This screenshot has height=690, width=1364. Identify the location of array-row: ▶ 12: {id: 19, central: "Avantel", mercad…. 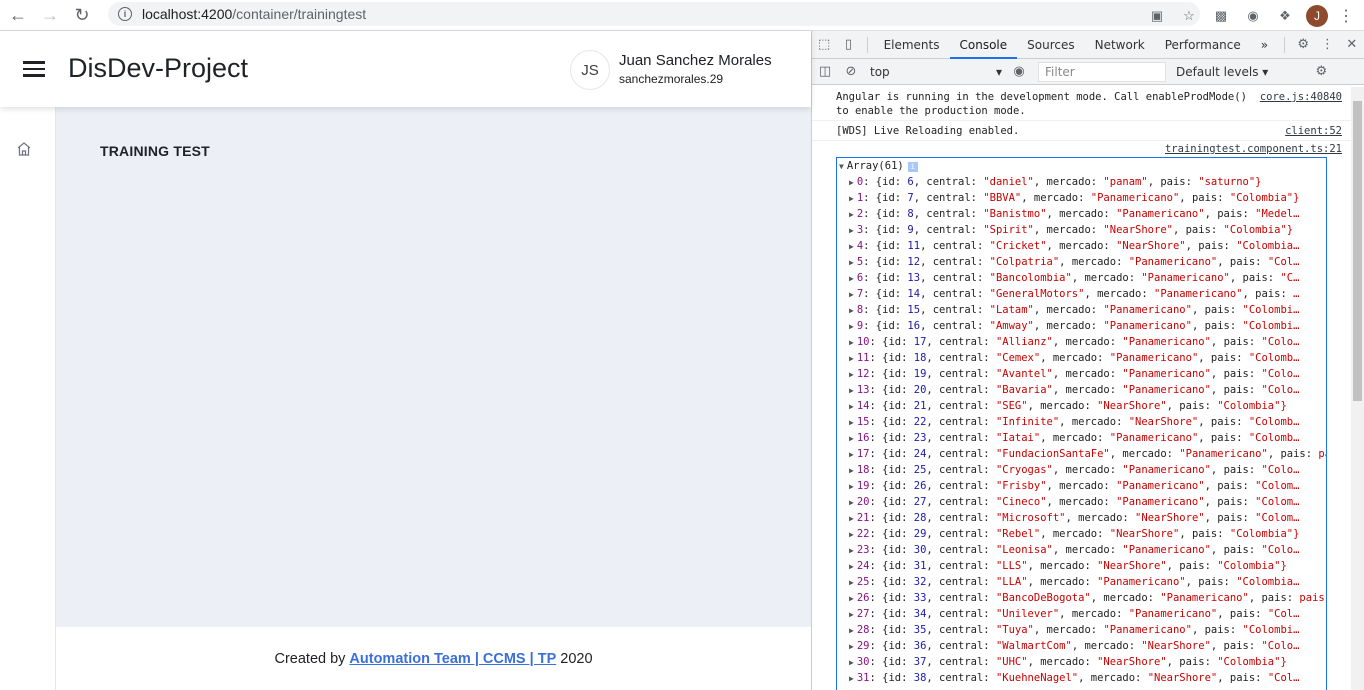
(1081, 374).